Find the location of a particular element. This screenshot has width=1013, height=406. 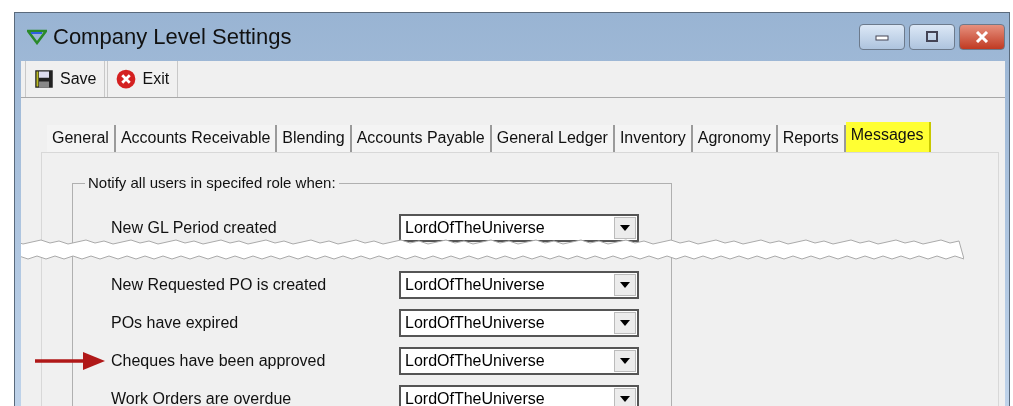

group-title: Notify all users in specifed role when: is located at coordinates (212, 182).